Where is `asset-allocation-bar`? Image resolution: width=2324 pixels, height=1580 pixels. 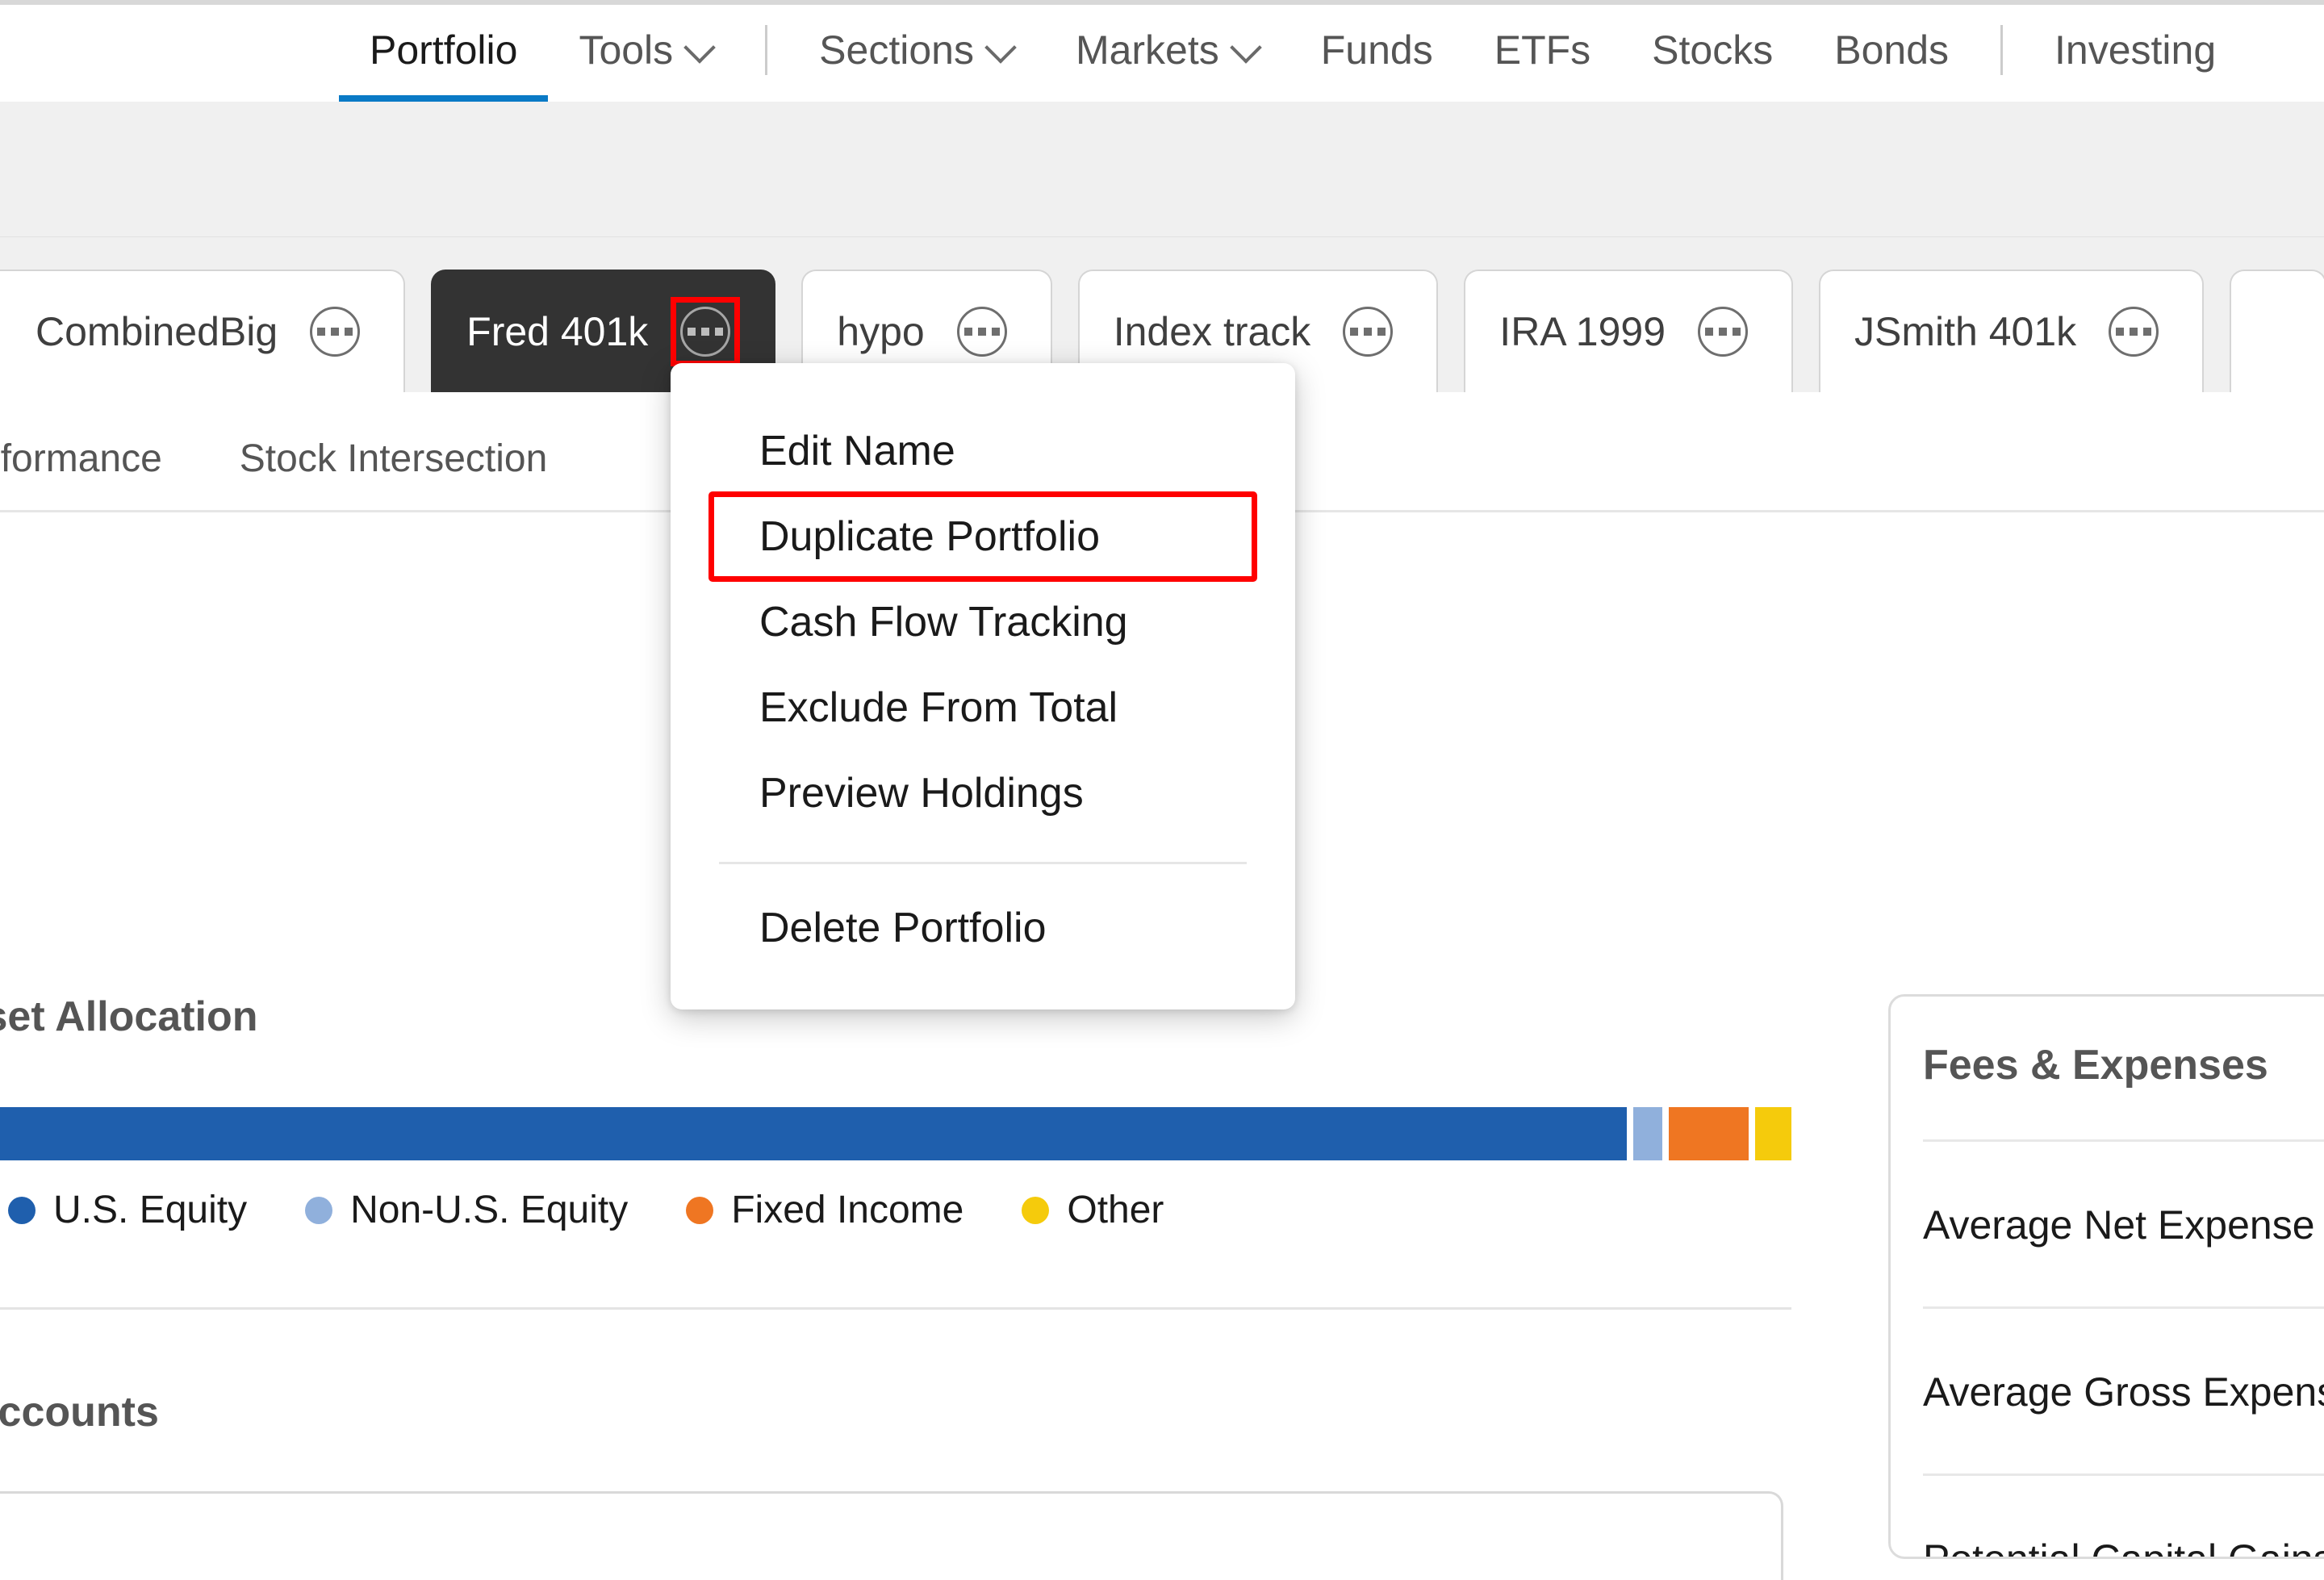 asset-allocation-bar is located at coordinates (896, 1133).